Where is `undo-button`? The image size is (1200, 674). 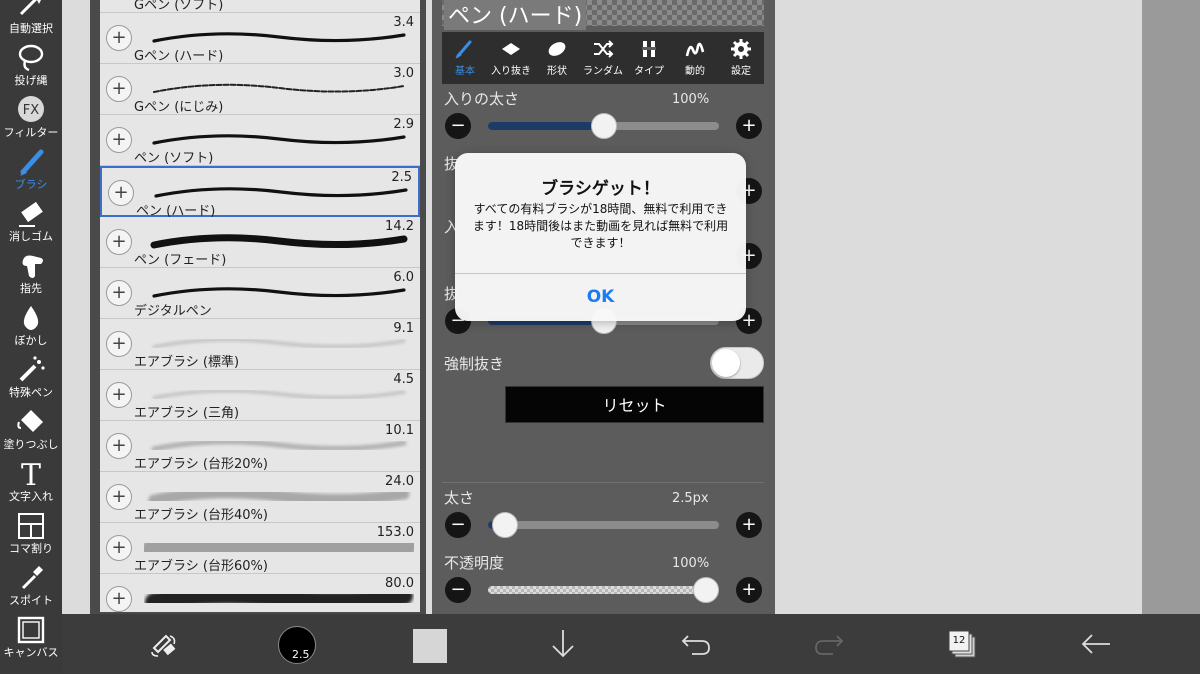
undo-button is located at coordinates (696, 644).